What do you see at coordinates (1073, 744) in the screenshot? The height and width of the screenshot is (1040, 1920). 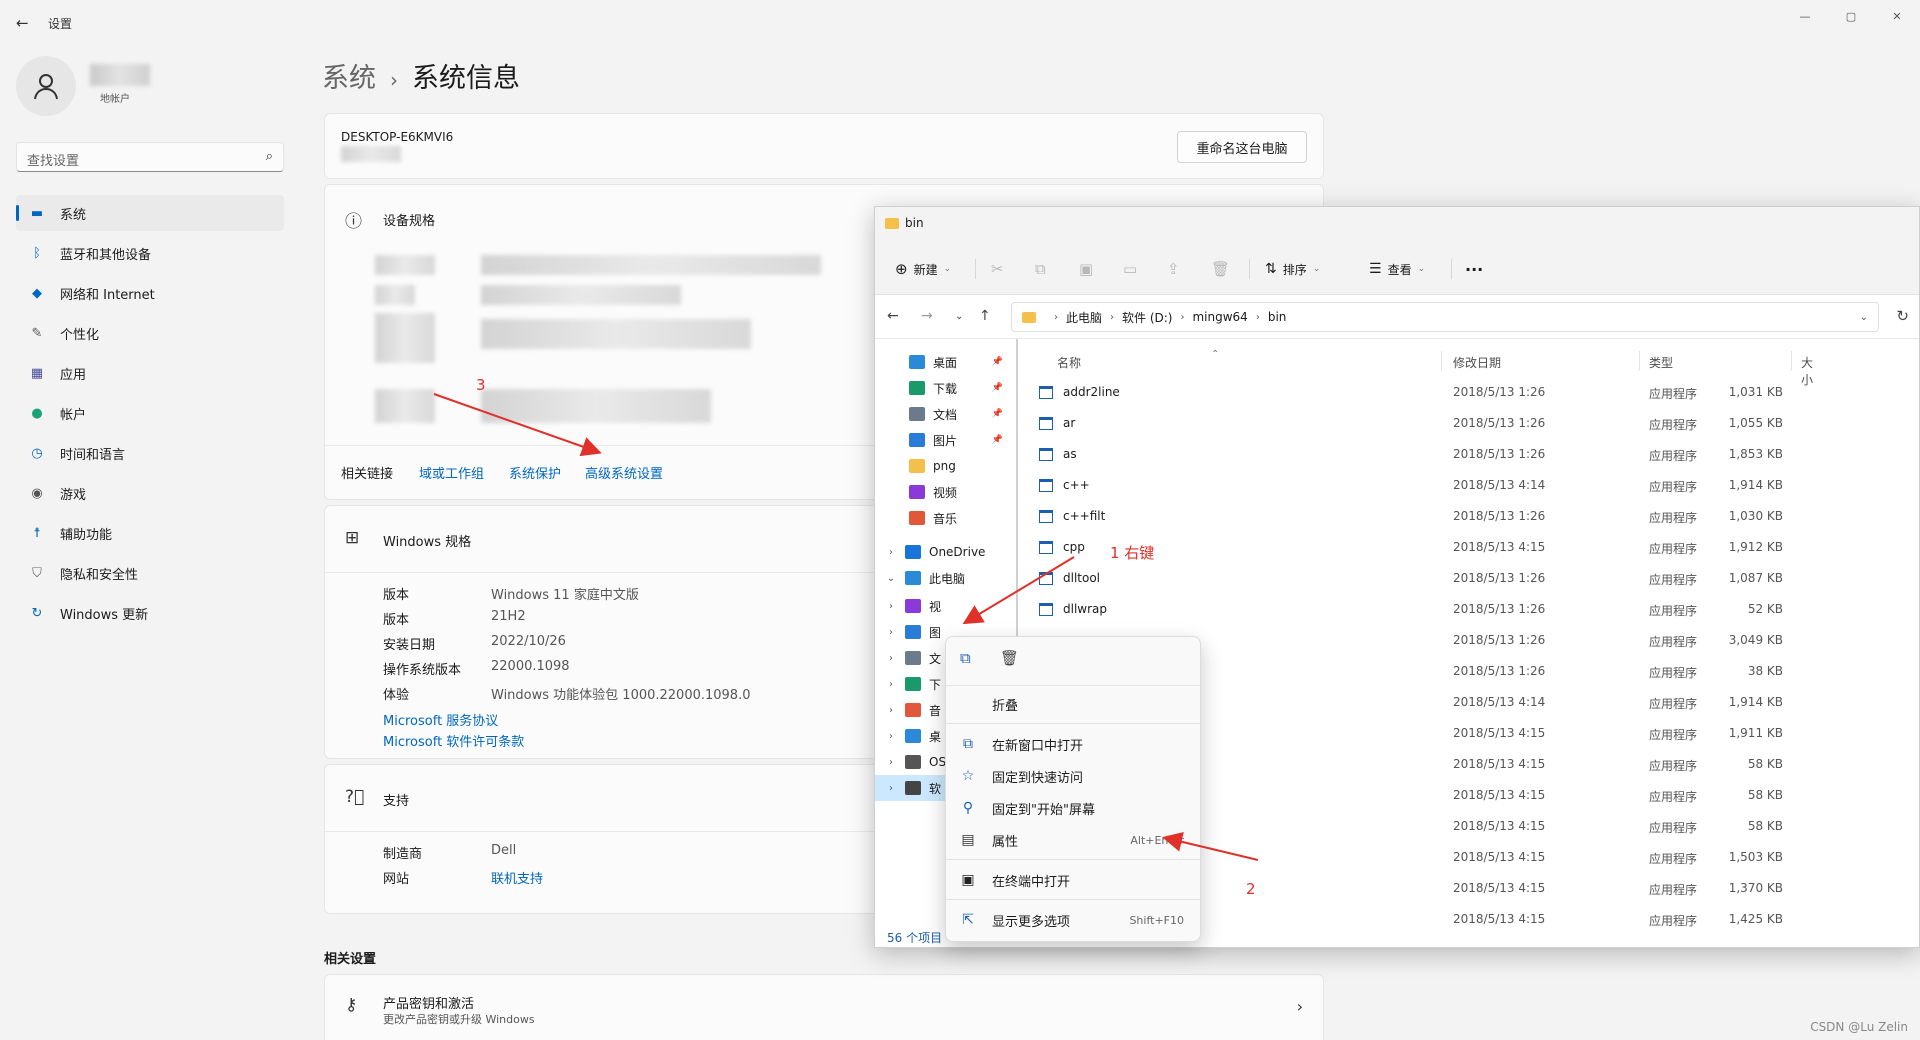 I see `menu-item-open-new-window: ⧉ 在新窗口中打开` at bounding box center [1073, 744].